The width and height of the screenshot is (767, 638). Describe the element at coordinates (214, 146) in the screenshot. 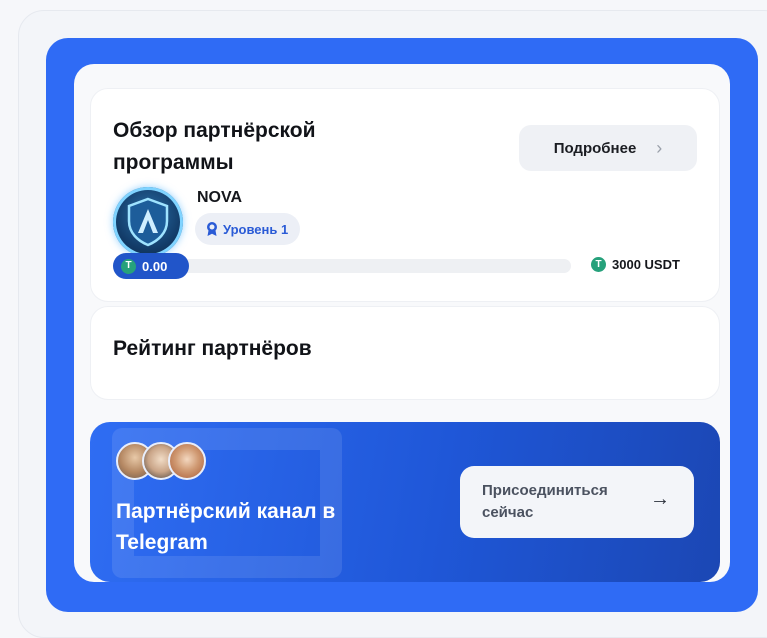

I see `overview-title: Обзор партнёрской программы` at that location.